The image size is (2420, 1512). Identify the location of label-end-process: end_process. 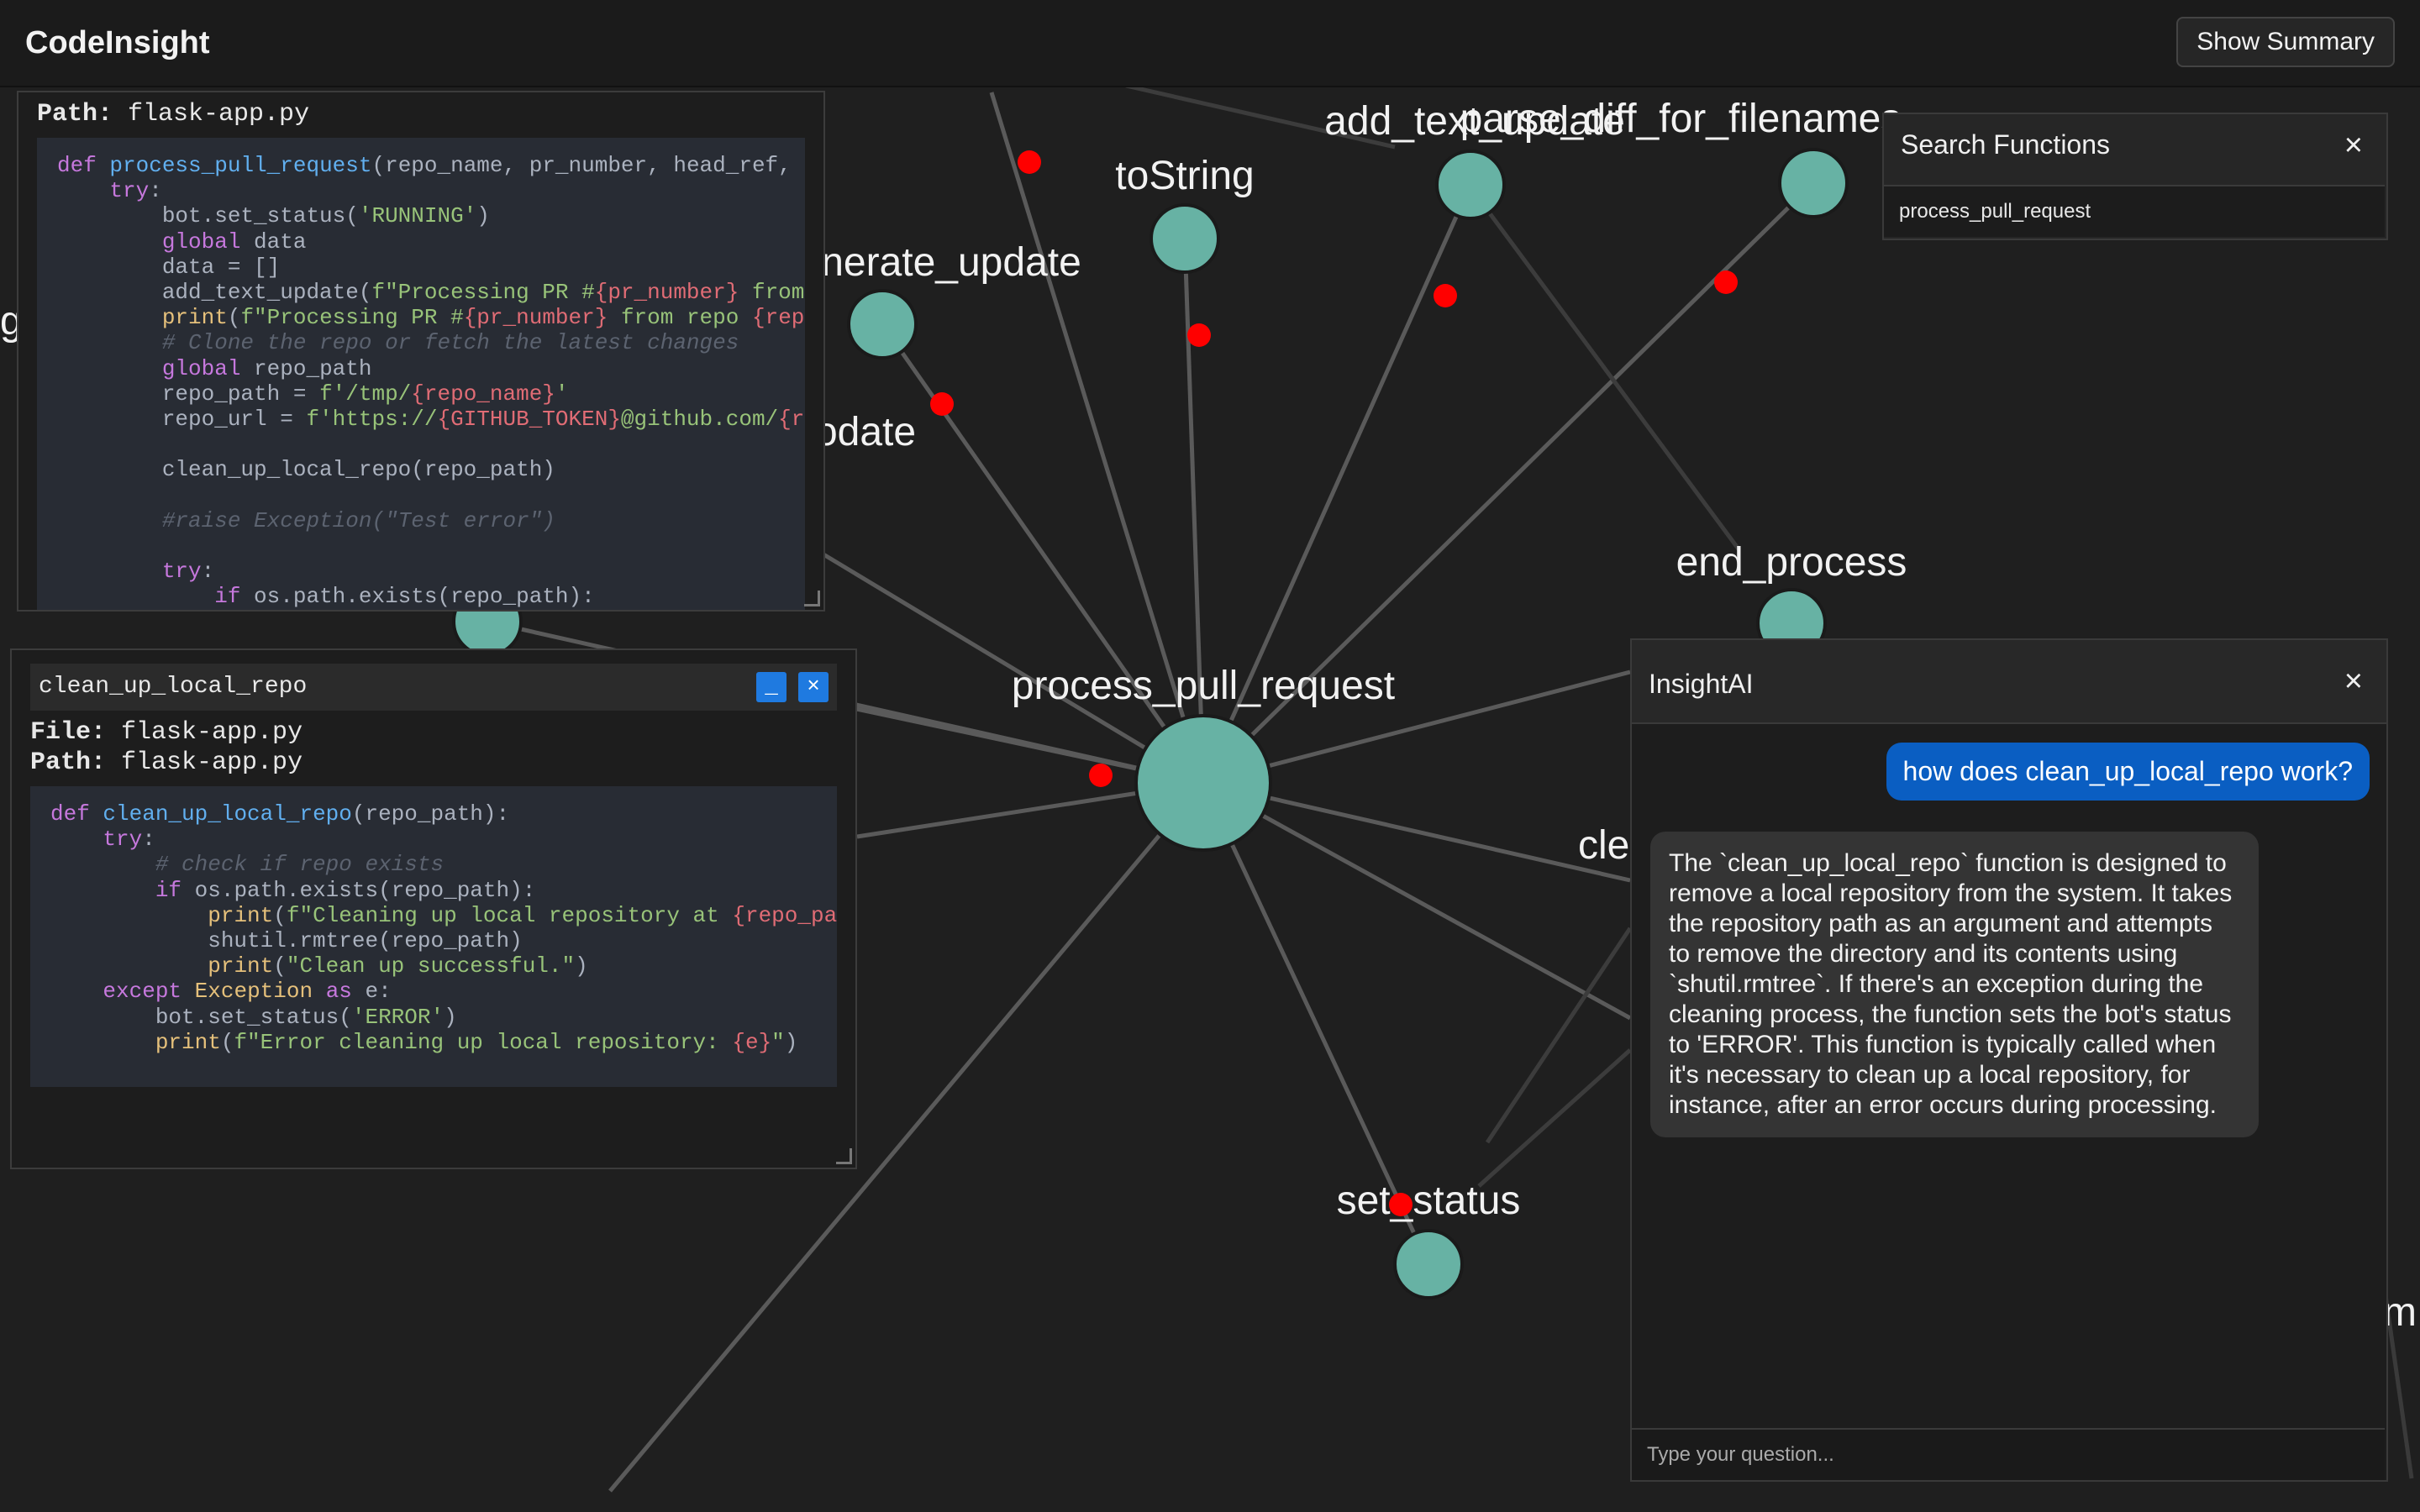
(1792, 562).